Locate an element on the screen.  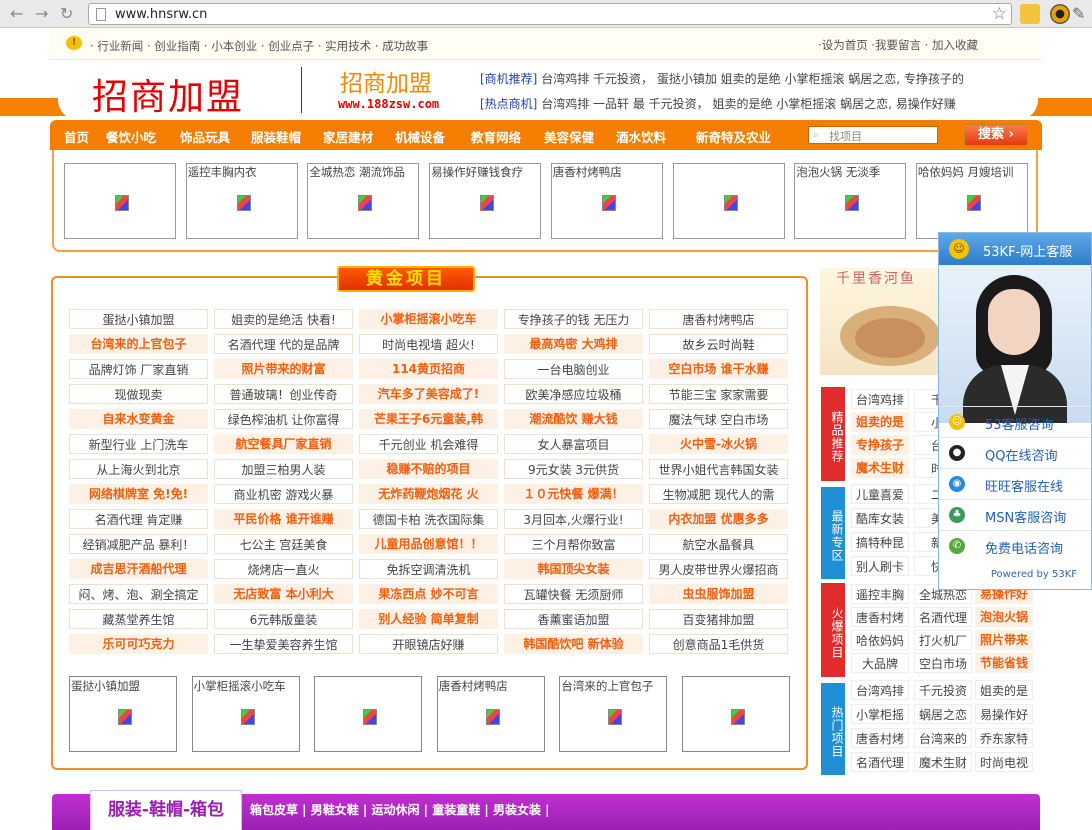
gold-project-link: 别人经验 简单复制 is located at coordinates (428, 619).